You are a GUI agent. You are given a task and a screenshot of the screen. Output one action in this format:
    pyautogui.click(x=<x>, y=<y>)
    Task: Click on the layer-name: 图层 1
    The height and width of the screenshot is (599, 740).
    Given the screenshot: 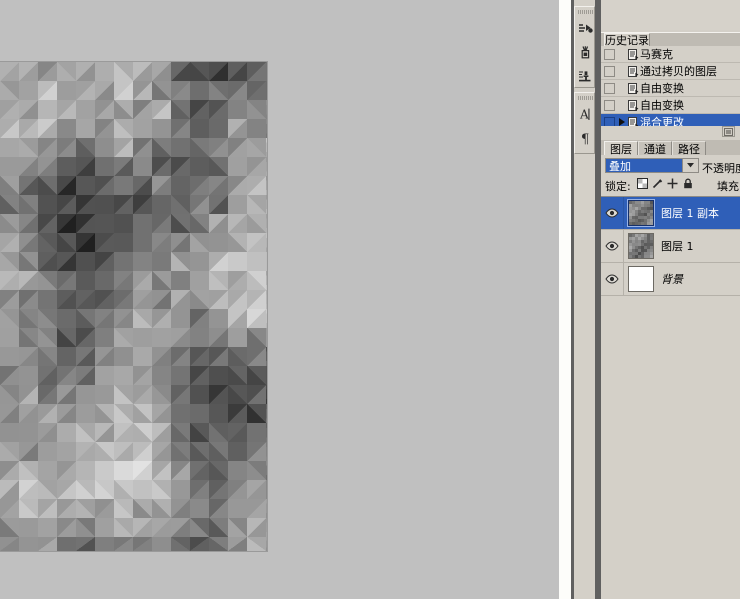 What is the action you would take?
    pyautogui.click(x=677, y=246)
    